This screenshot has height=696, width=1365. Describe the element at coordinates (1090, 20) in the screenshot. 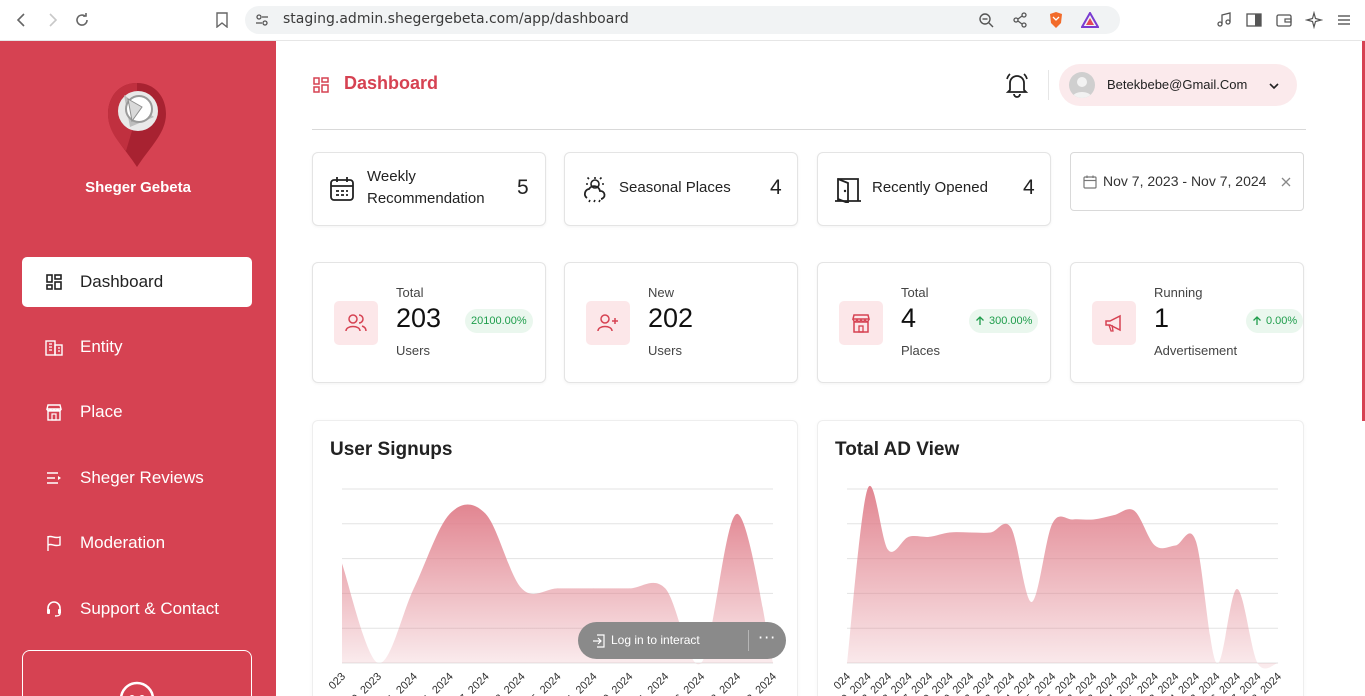

I see `brave-rewards-icon` at that location.